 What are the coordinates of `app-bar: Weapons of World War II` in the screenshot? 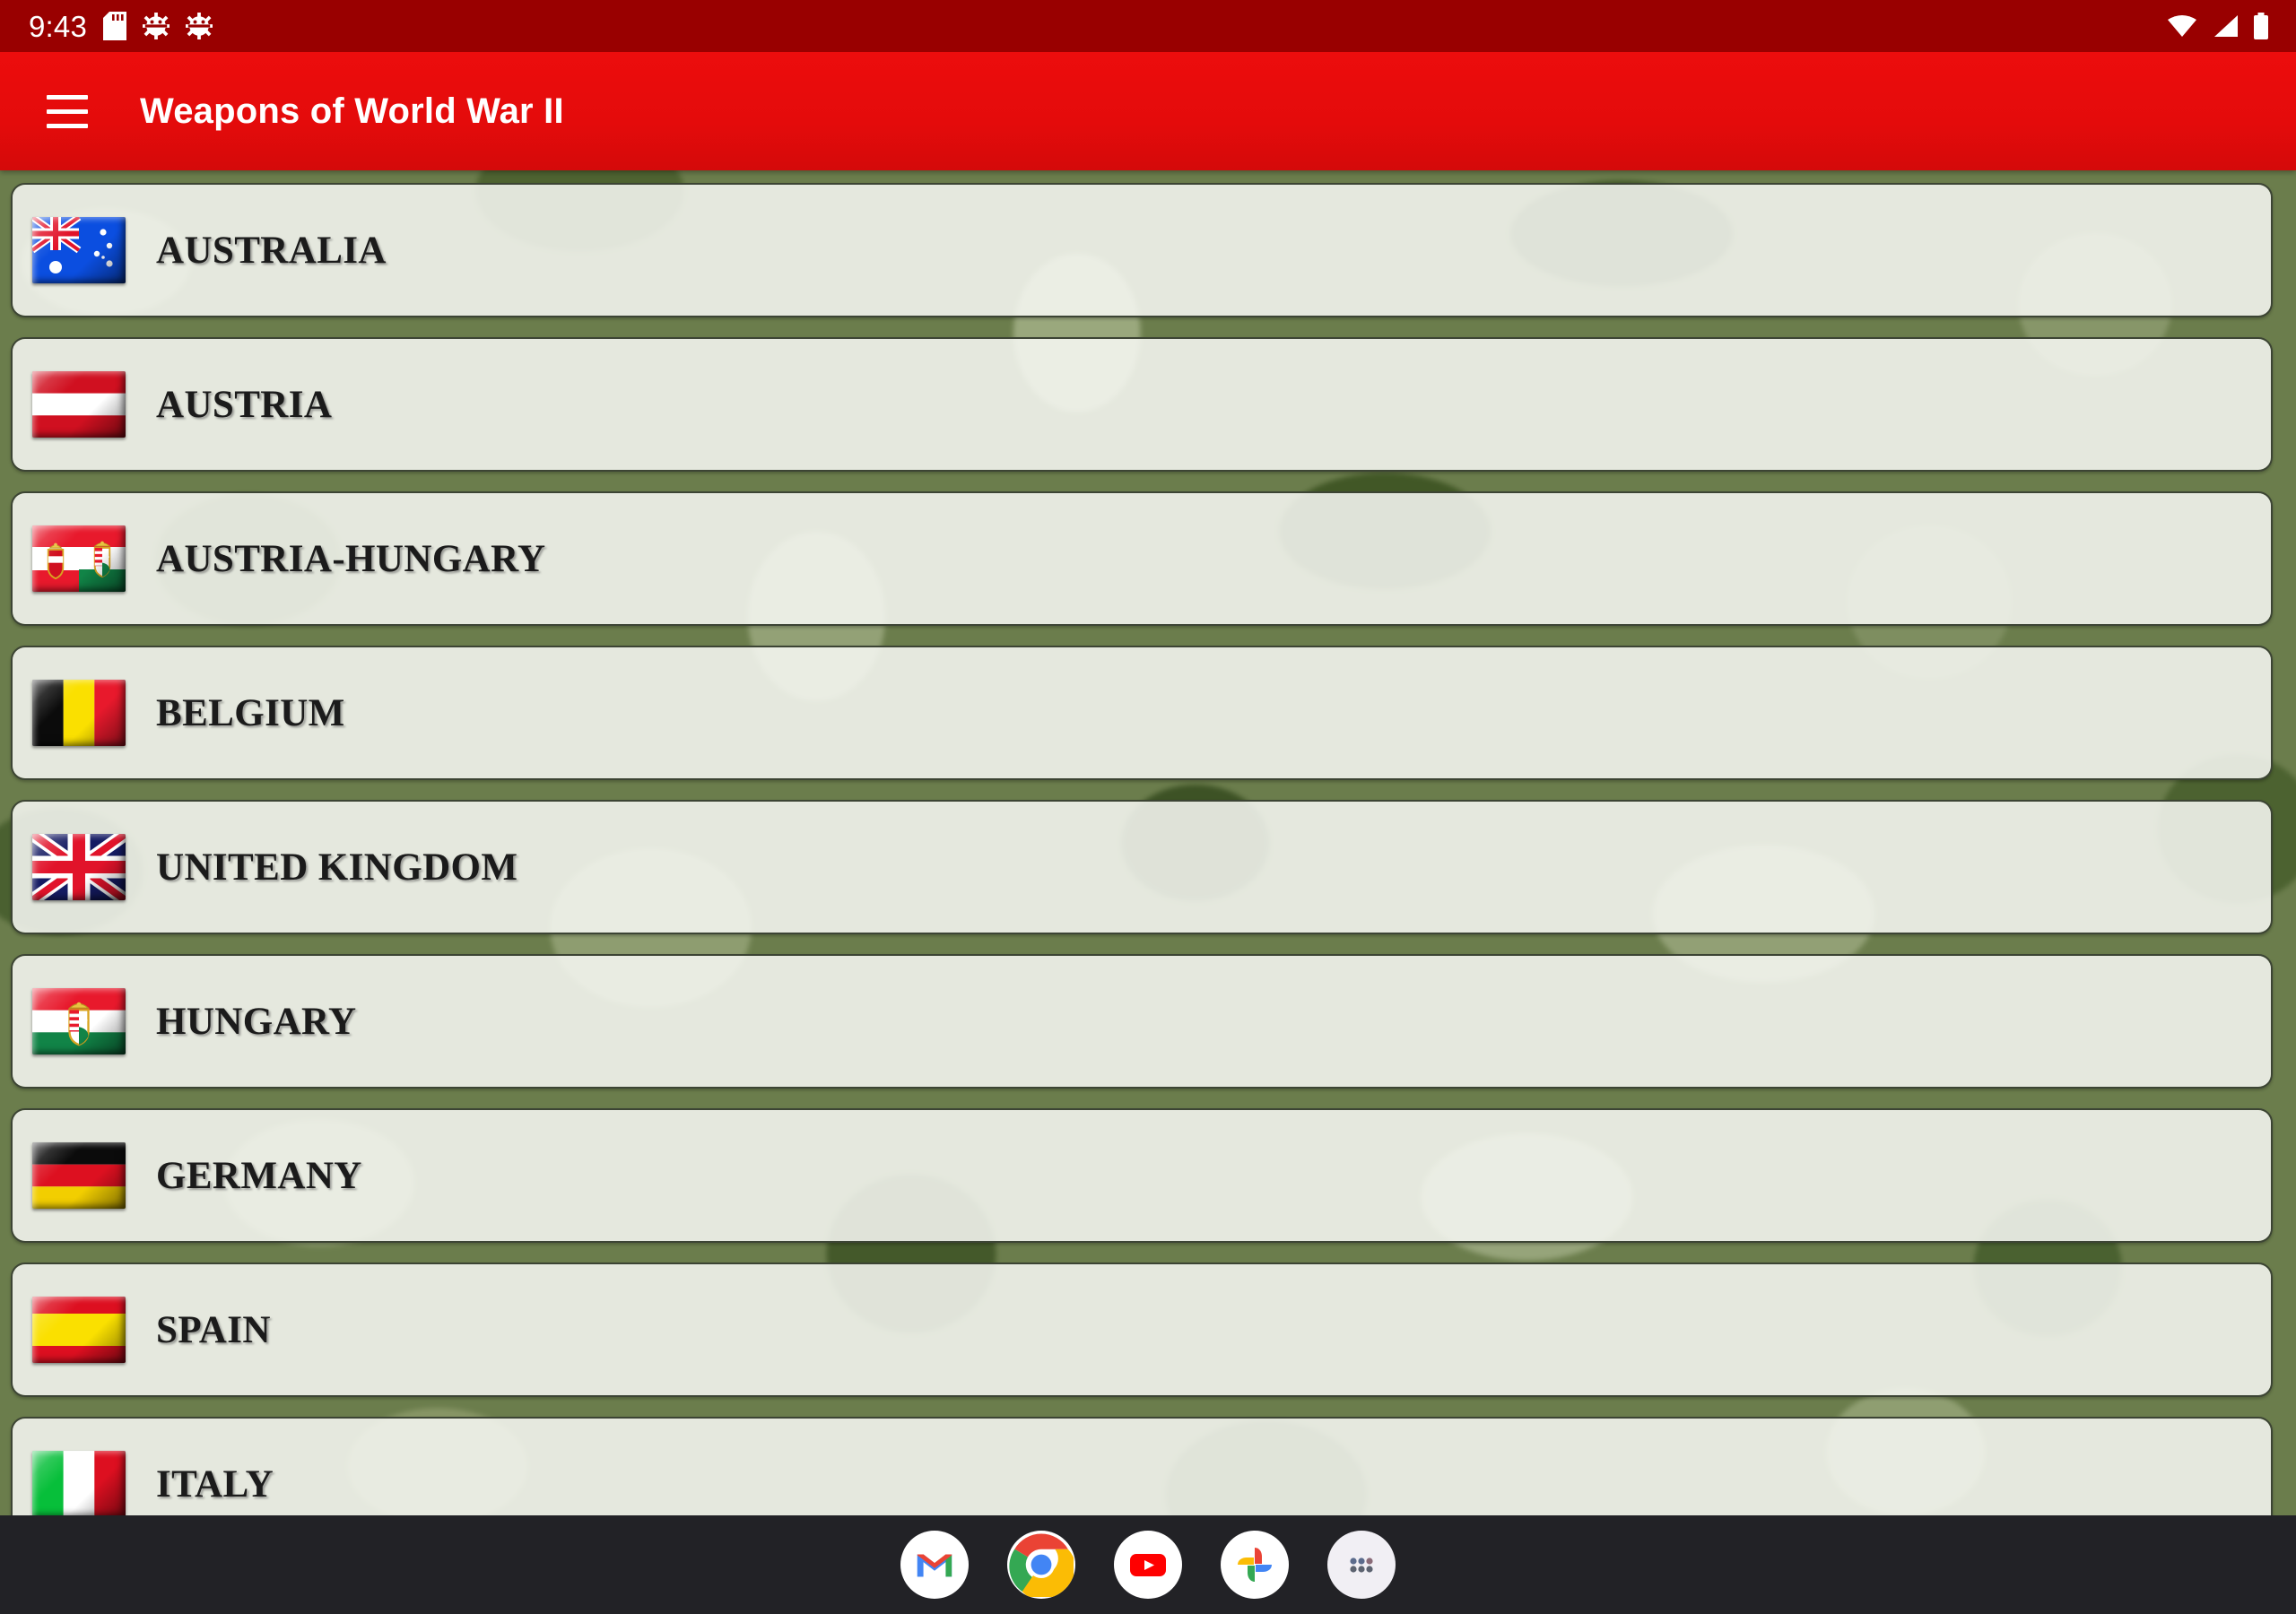 It's located at (1148, 111).